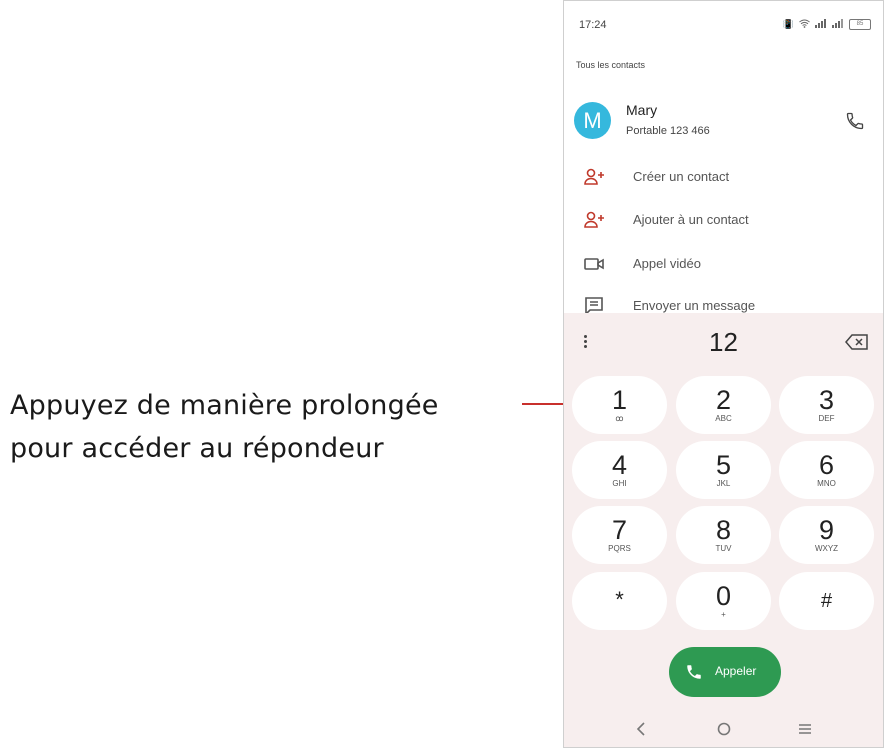 This screenshot has width=887, height=751. Describe the element at coordinates (619, 601) in the screenshot. I see `key-star: *` at that location.